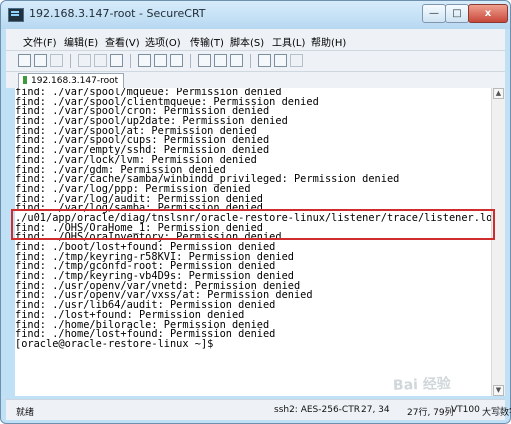 Image resolution: width=511 pixels, height=424 pixels. Describe the element at coordinates (163, 41) in the screenshot. I see `menu-options: 选项(O)` at that location.